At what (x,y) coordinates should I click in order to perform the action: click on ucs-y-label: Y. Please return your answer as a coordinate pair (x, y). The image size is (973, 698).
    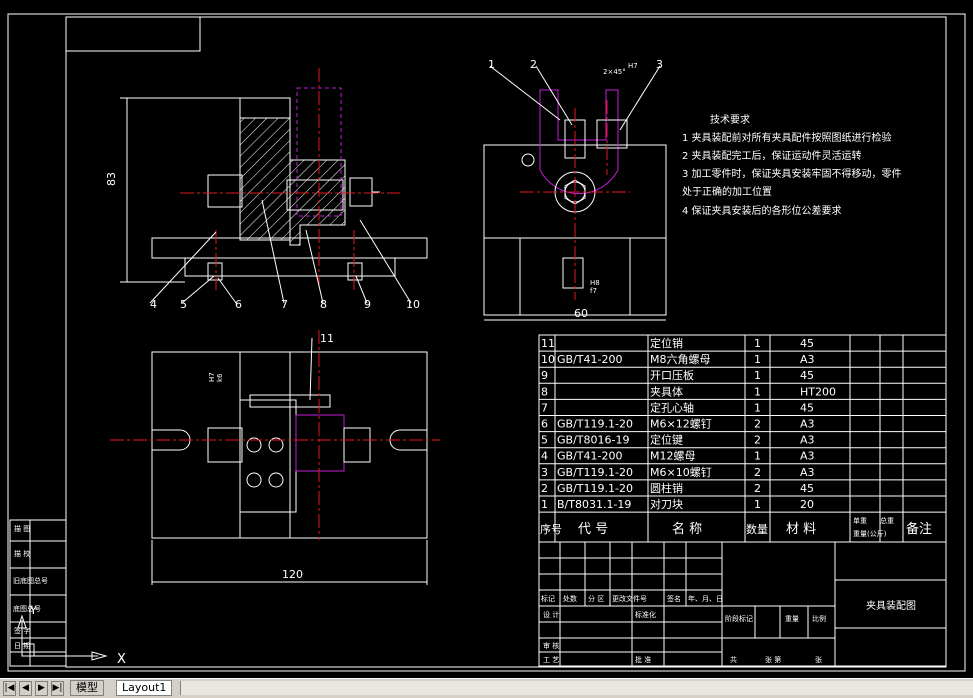
    Looking at the image, I should click on (33, 610).